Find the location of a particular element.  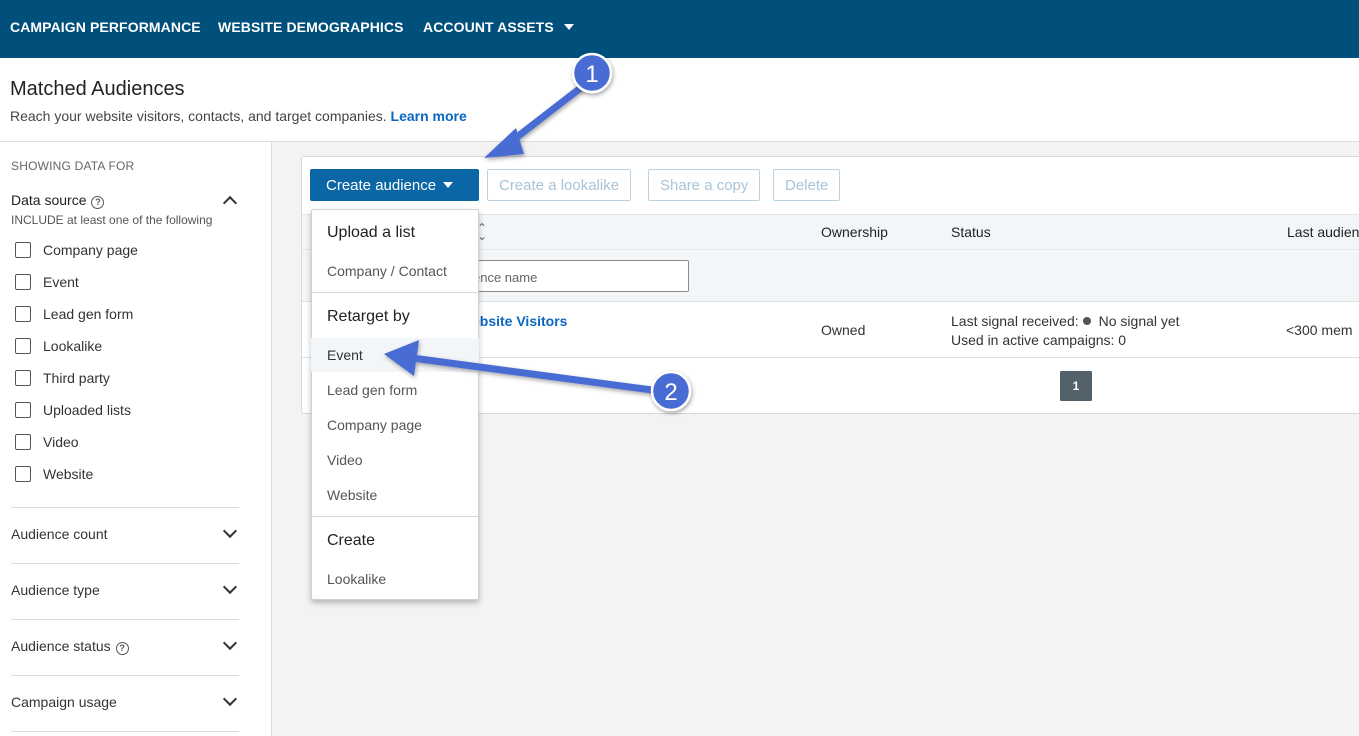

nav-website-demographics: WEBSITE DEMOGRAPHICS is located at coordinates (311, 27).